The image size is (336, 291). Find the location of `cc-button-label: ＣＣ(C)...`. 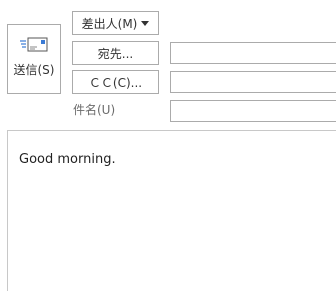

cc-button-label: ＣＣ(C)... is located at coordinates (115, 82).